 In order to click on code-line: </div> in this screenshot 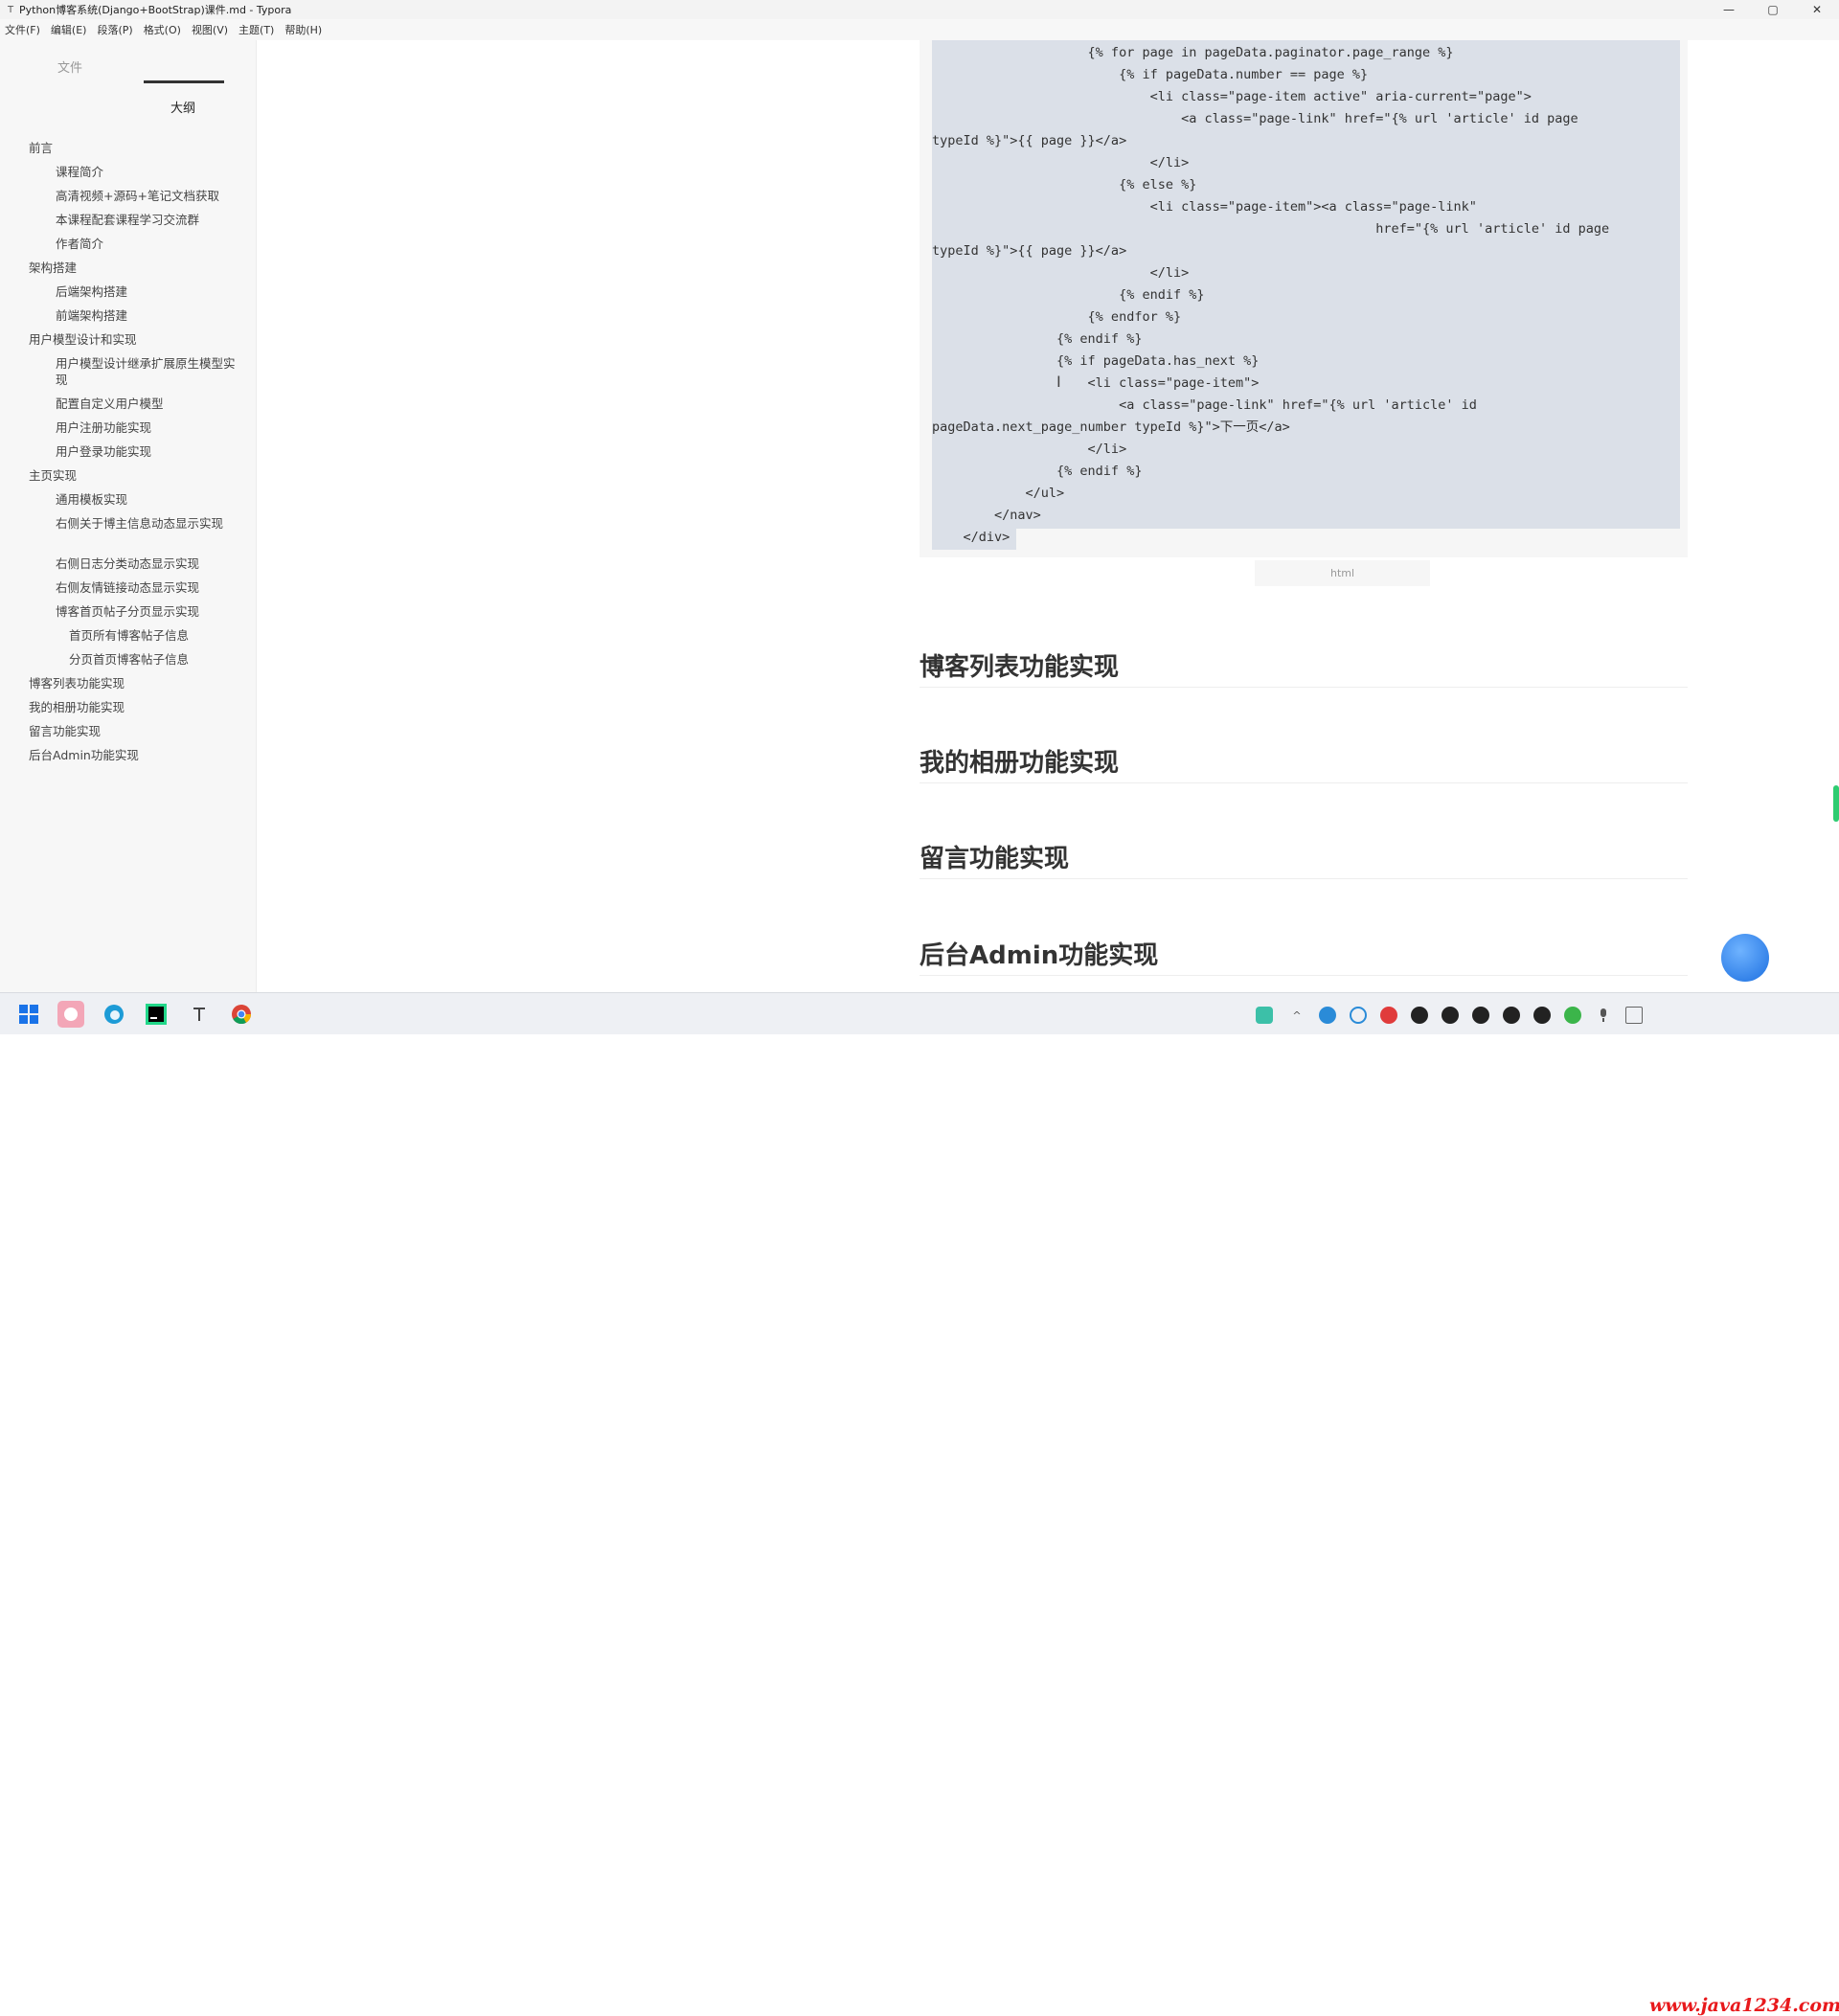, I will do `click(971, 537)`.